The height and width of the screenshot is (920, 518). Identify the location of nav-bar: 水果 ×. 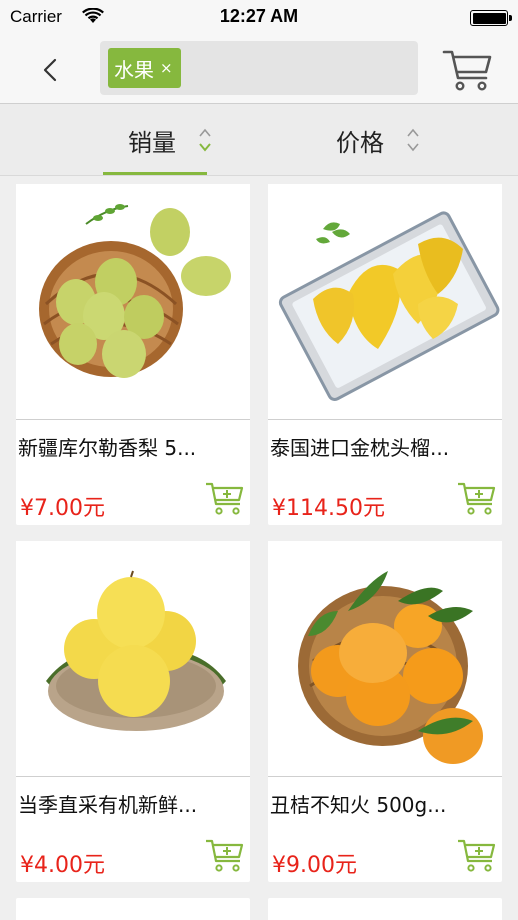
(259, 70).